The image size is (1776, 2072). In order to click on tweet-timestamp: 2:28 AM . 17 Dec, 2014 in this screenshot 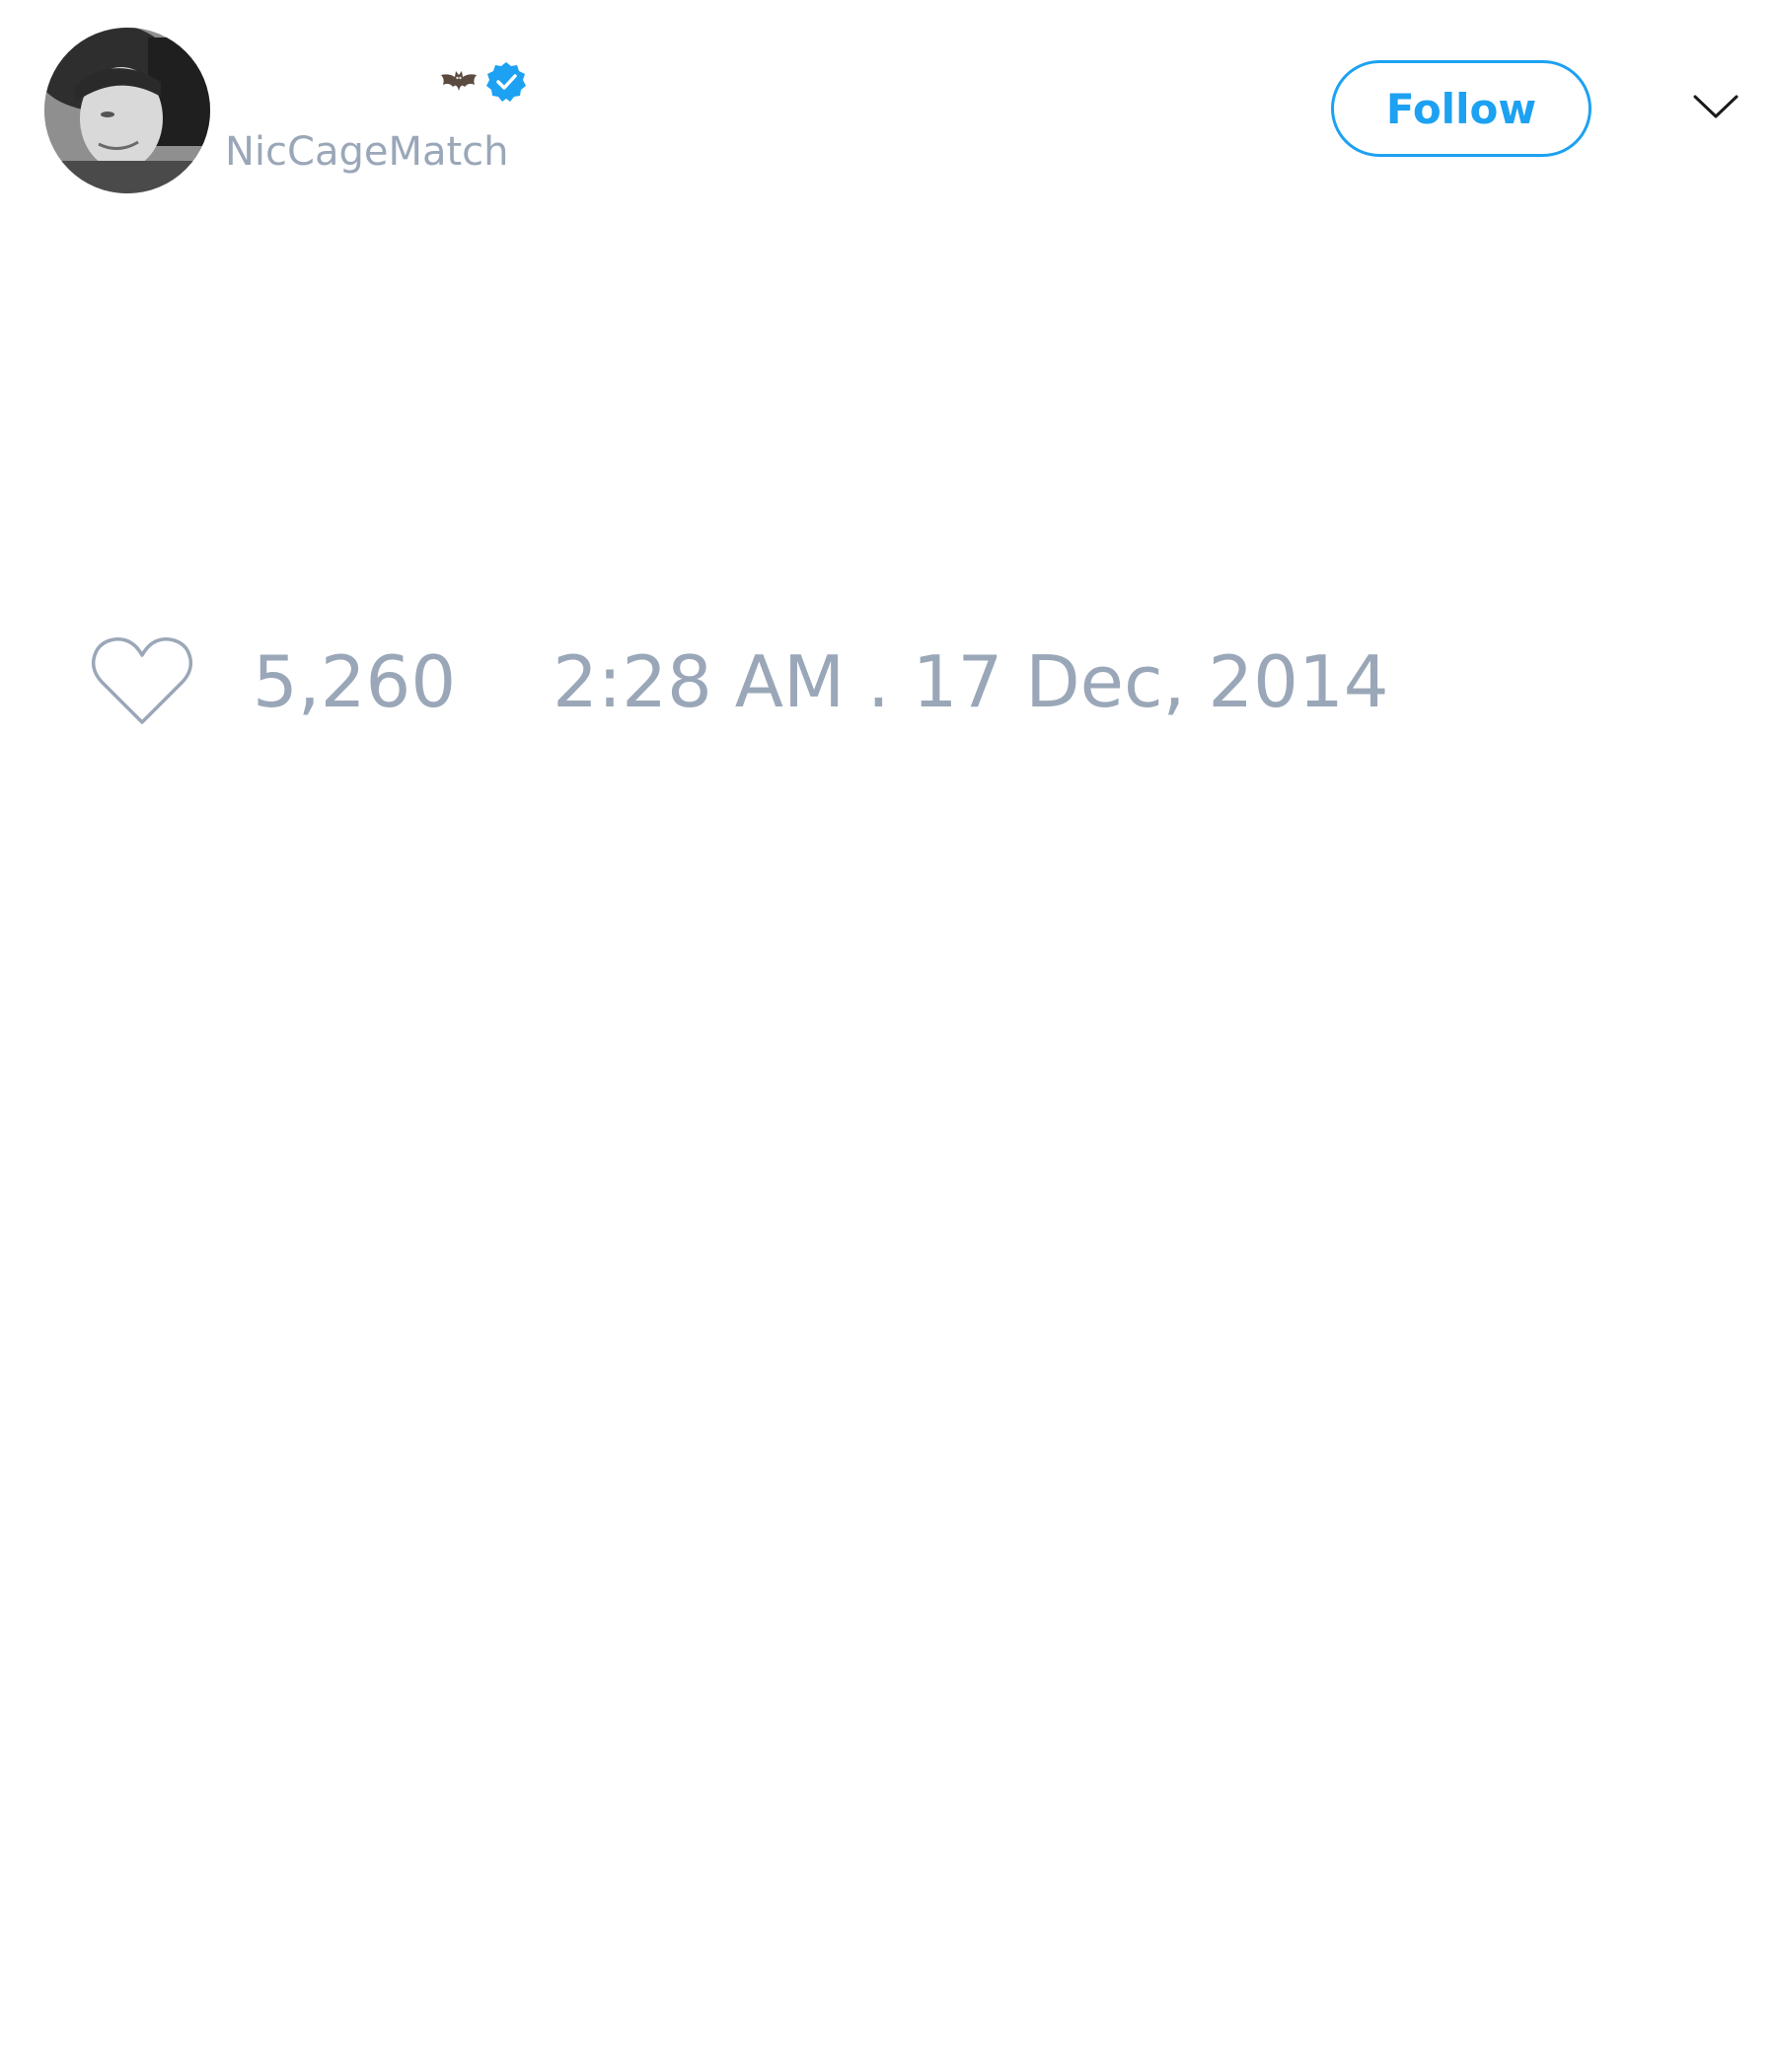, I will do `click(971, 681)`.